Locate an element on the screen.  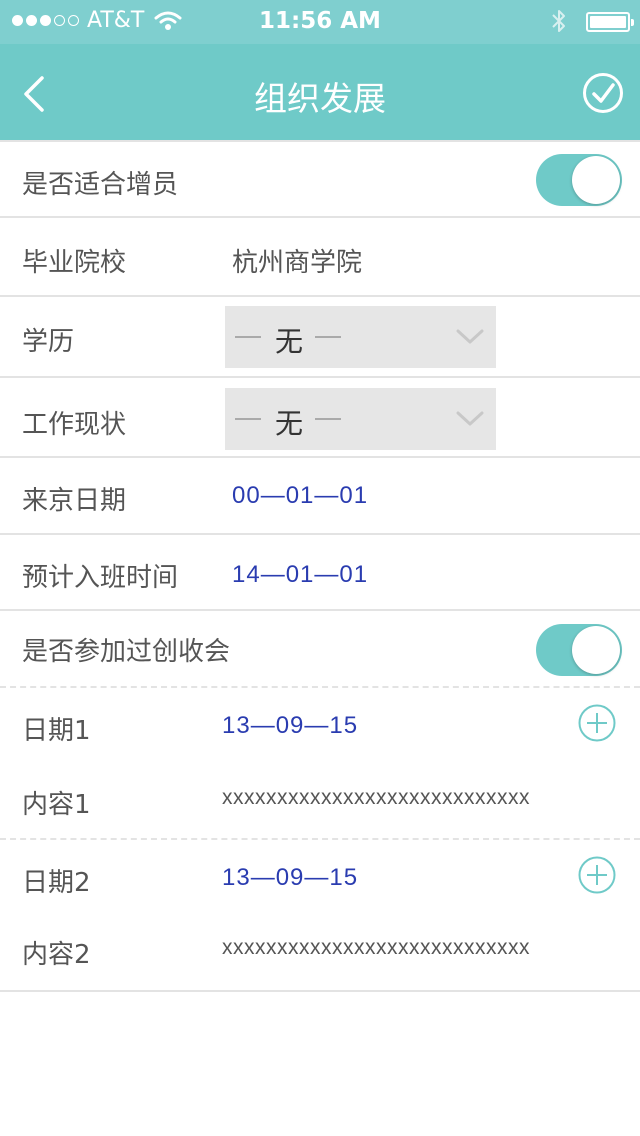
status-bar: AT&T 11:56 AM is located at coordinates (320, 22).